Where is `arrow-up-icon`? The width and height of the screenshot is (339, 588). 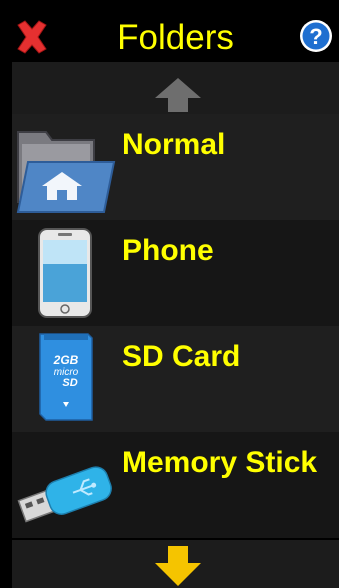
arrow-up-icon is located at coordinates (178, 95).